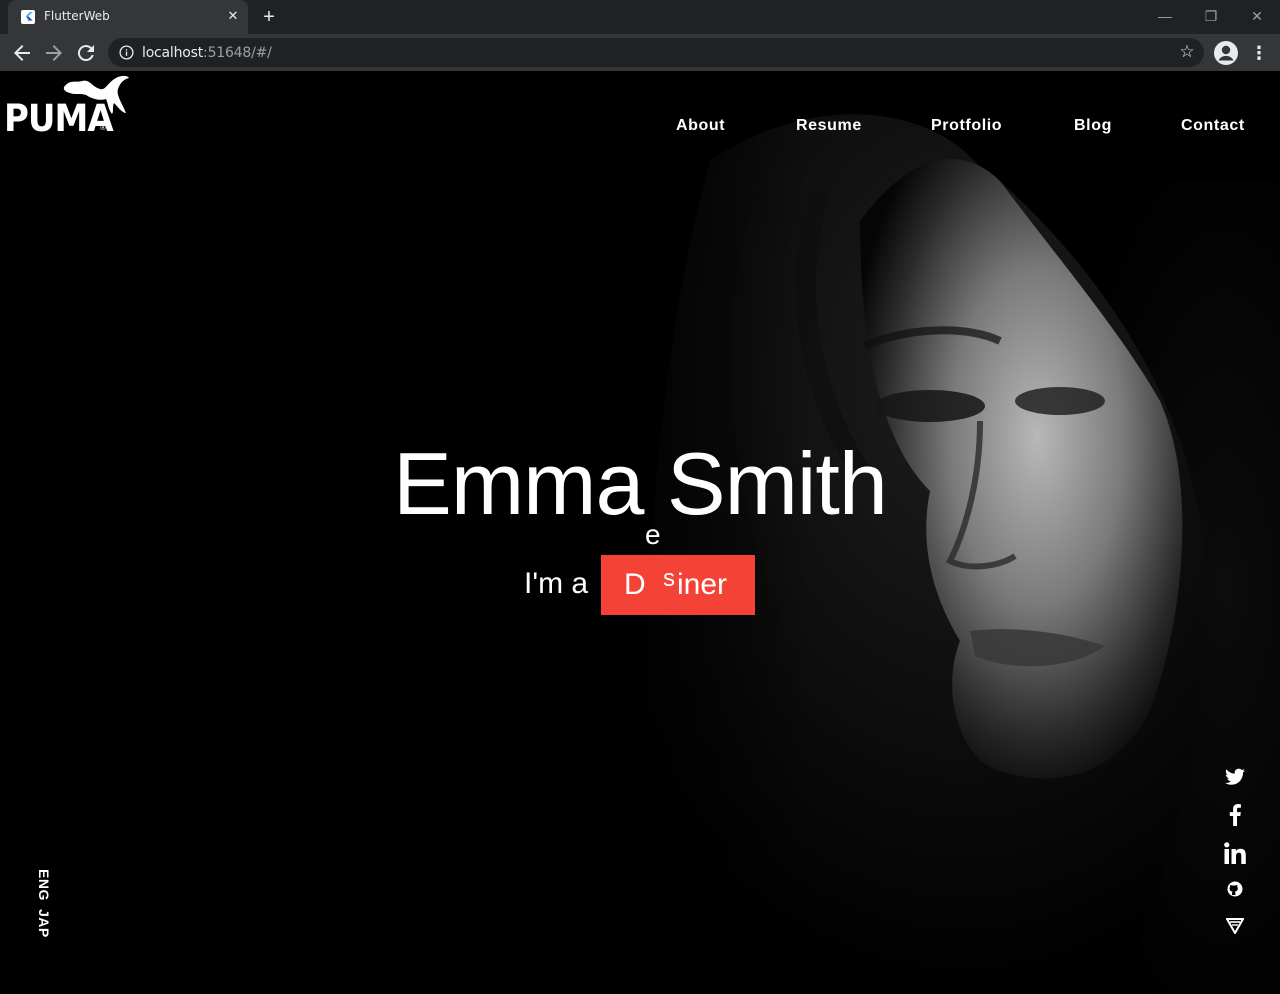 The width and height of the screenshot is (1280, 994). Describe the element at coordinates (77, 16) in the screenshot. I see `tab-title: FlutterWeb` at that location.